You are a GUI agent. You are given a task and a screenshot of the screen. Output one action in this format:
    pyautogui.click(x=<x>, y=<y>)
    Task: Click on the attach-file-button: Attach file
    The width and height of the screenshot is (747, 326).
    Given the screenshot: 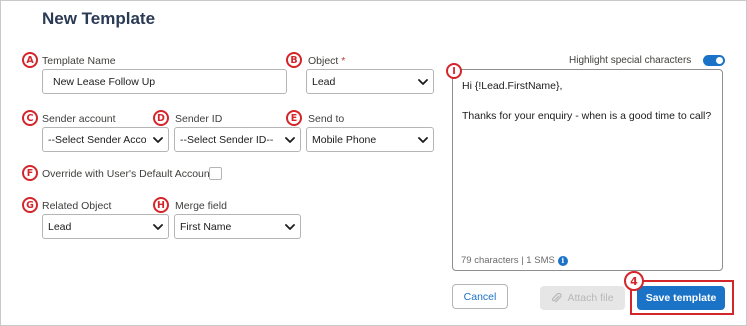 What is the action you would take?
    pyautogui.click(x=582, y=298)
    